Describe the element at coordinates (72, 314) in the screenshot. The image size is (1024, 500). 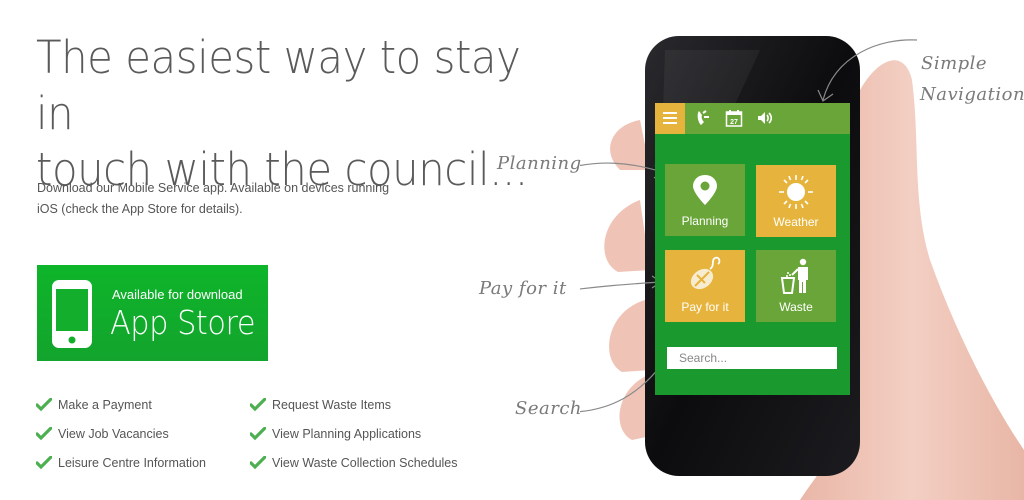
I see `smartphone-icon` at that location.